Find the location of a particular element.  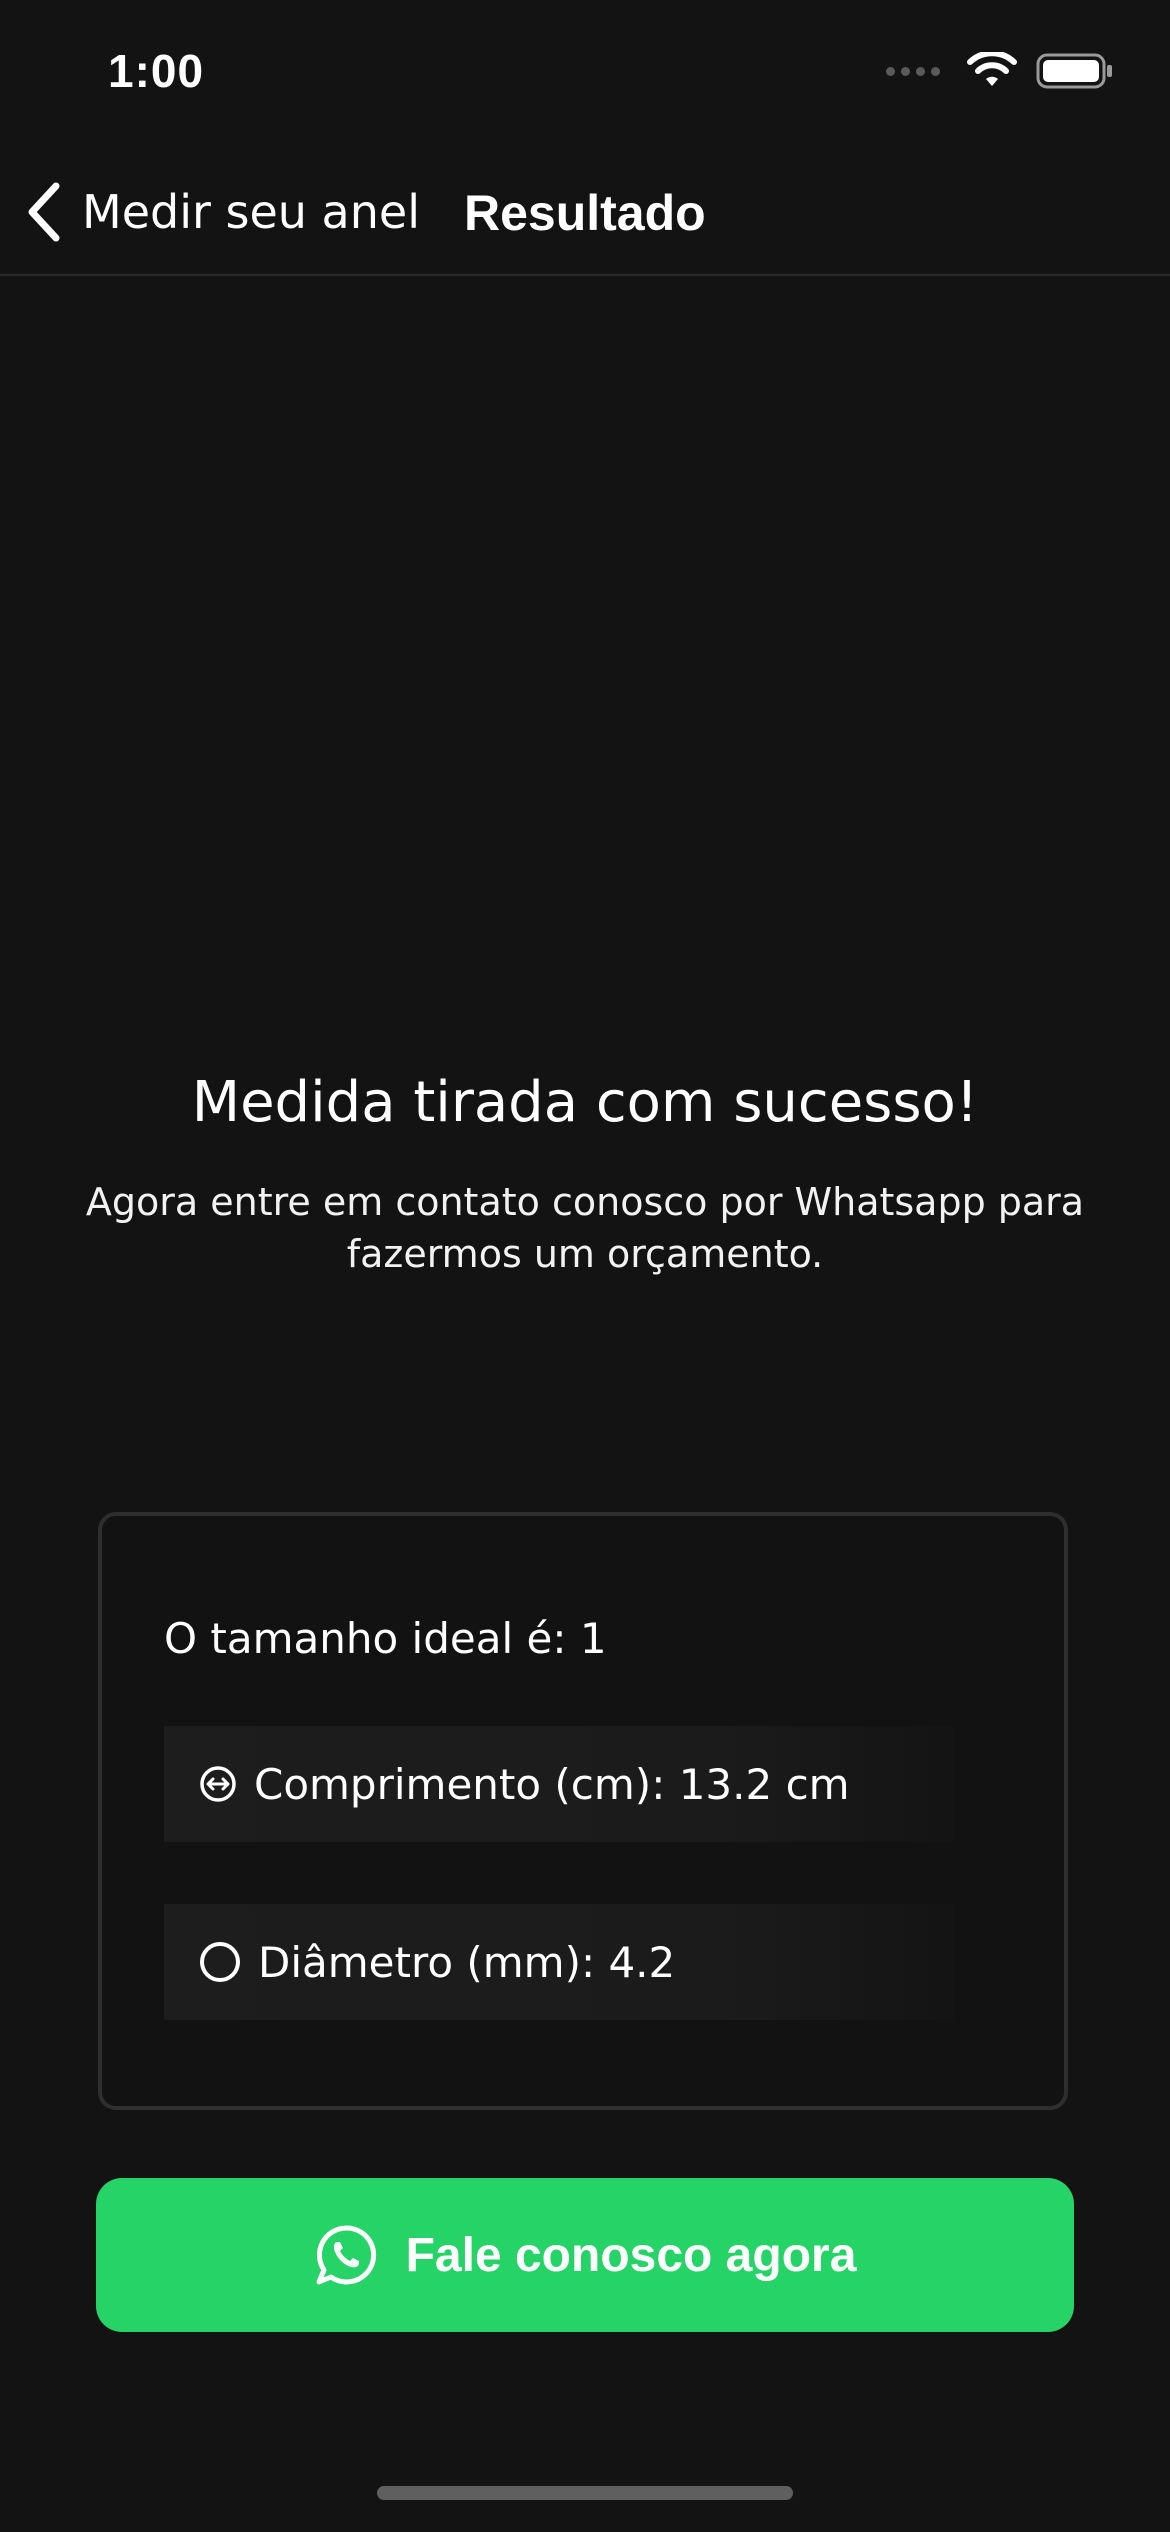

status-icons is located at coordinates (1000, 71).